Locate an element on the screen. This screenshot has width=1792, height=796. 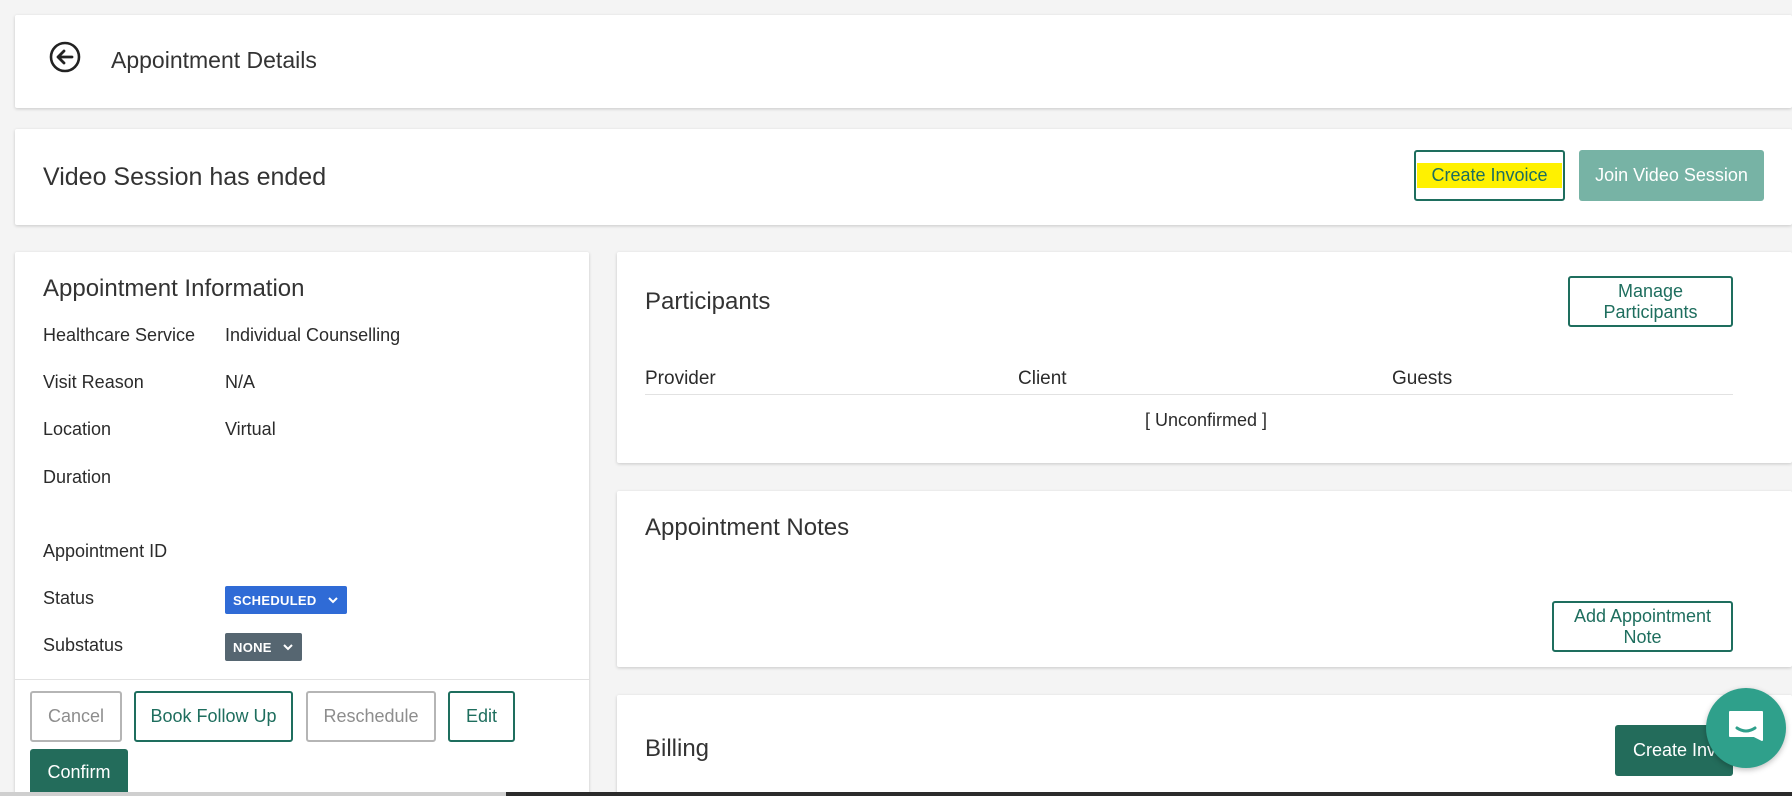
join-video-session-label: Join Video Session is located at coordinates (1671, 175).